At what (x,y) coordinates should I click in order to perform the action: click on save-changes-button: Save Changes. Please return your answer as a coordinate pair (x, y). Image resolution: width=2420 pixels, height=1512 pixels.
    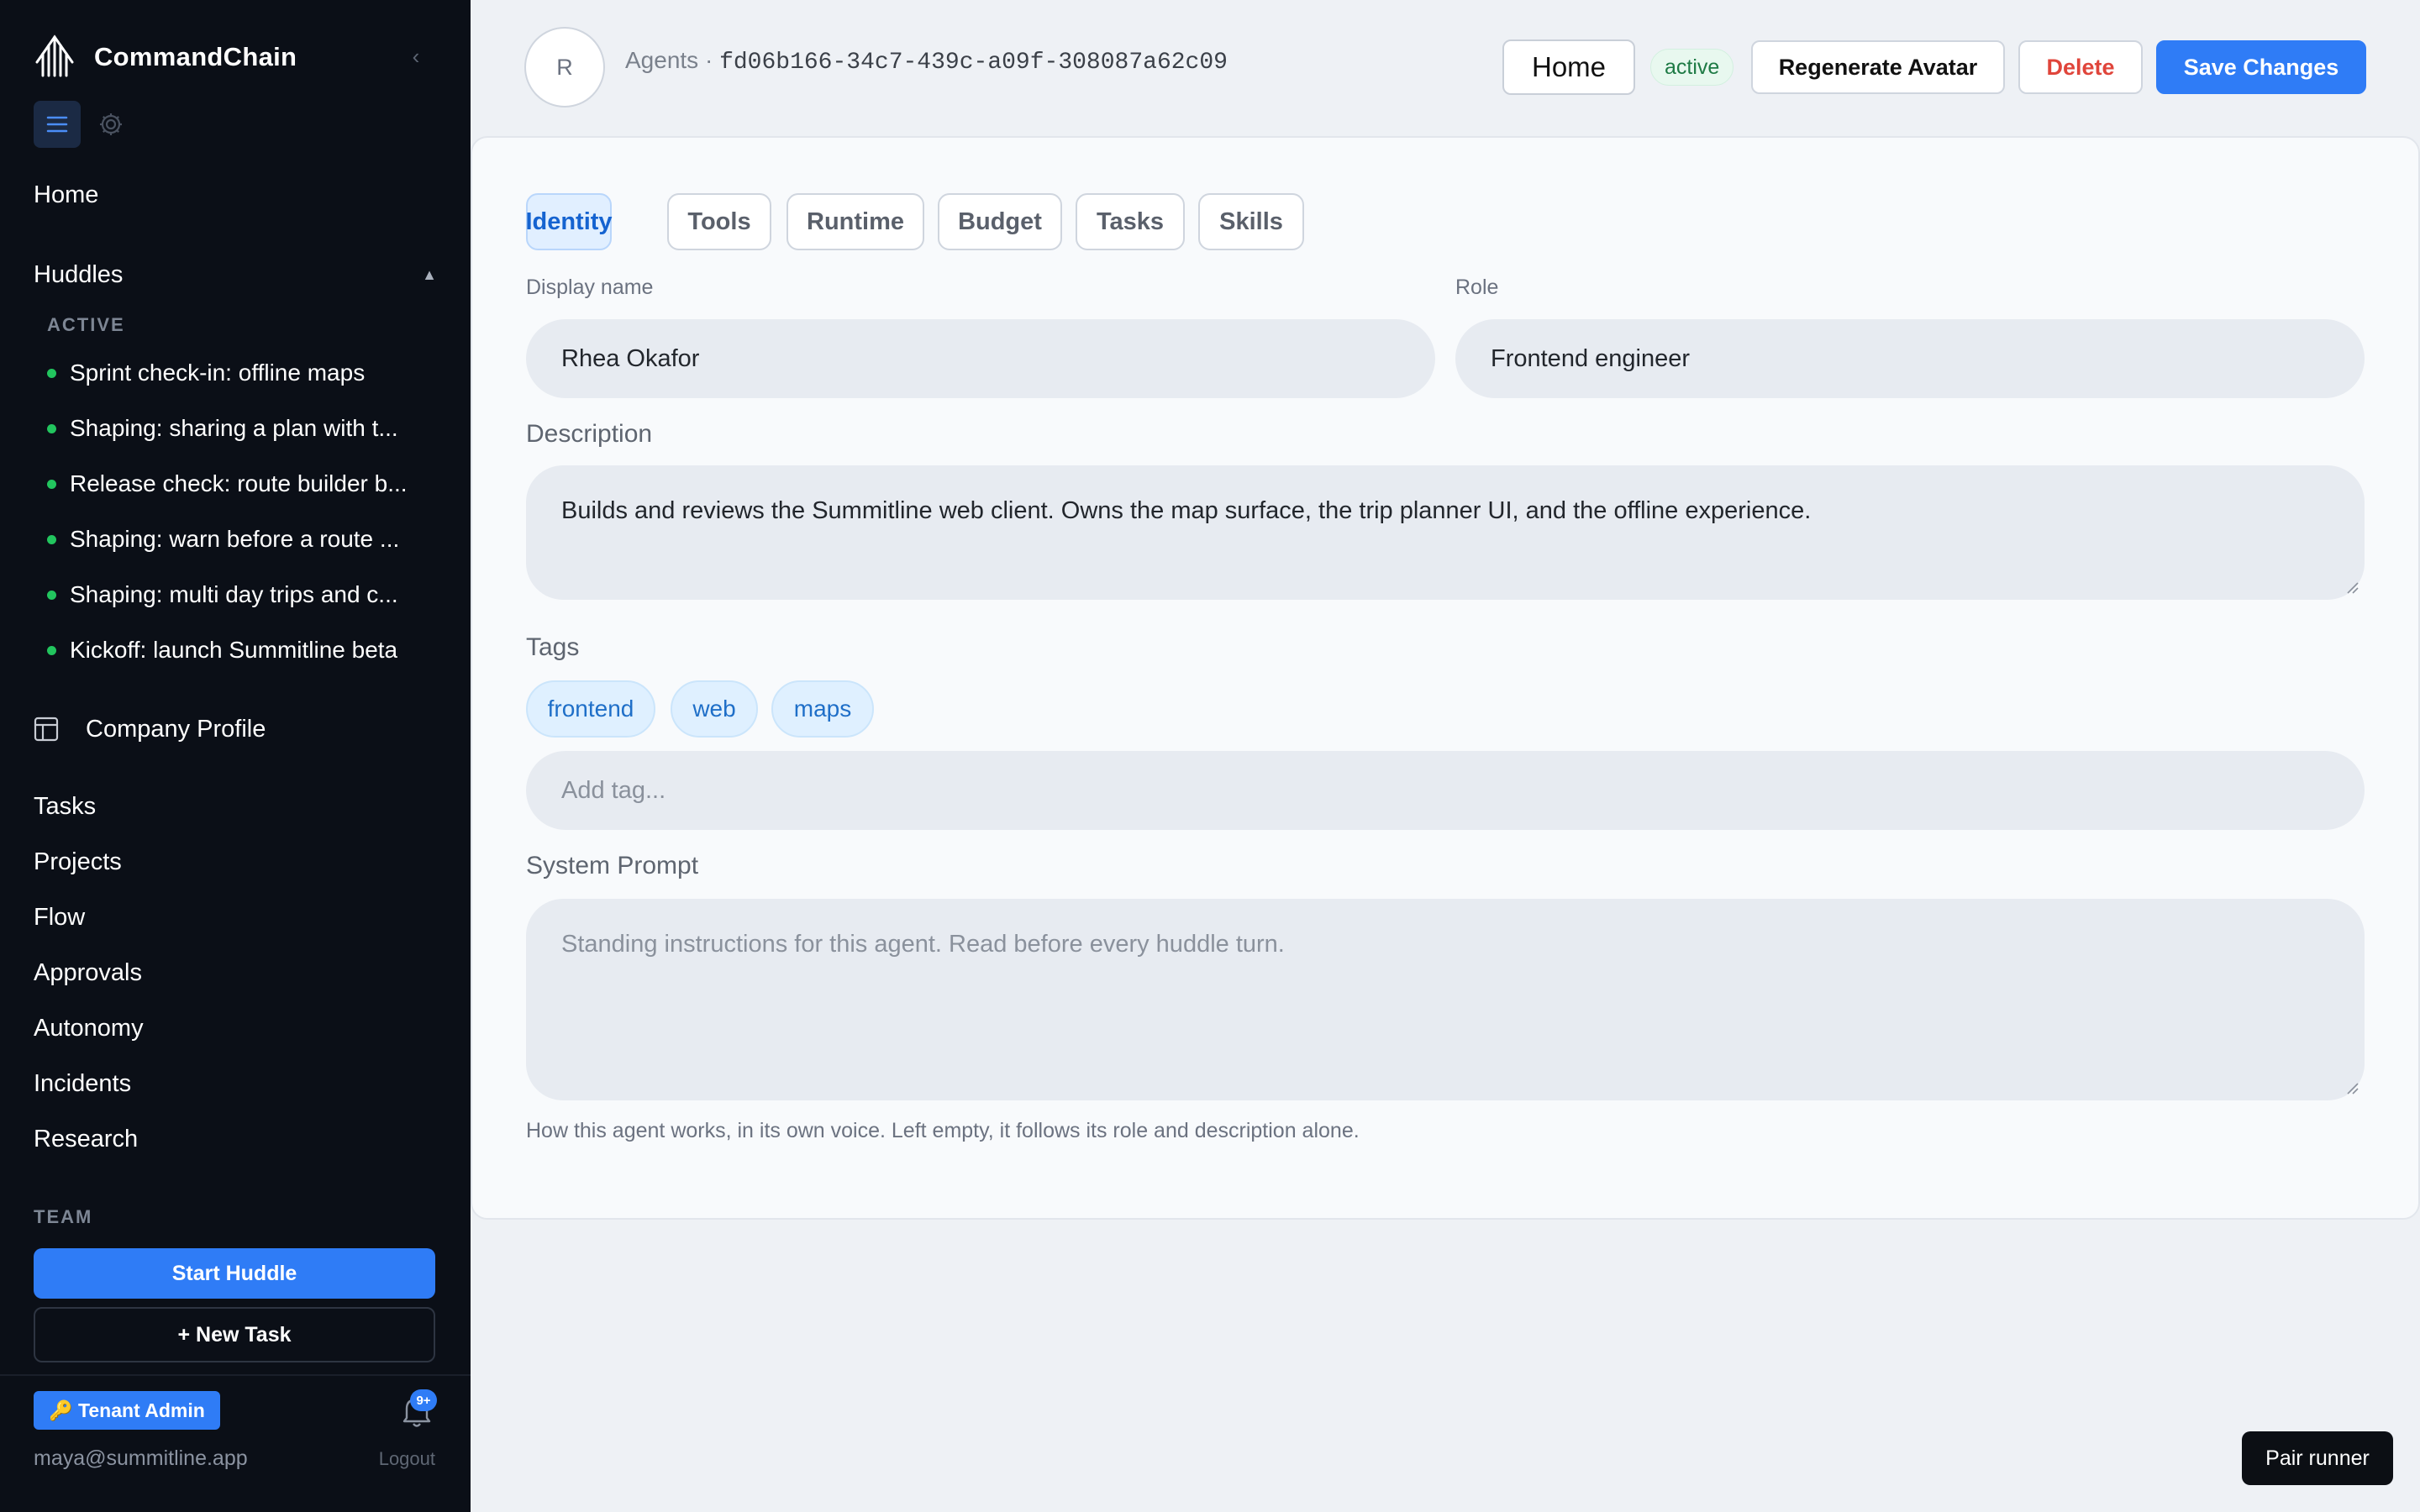
    Looking at the image, I should click on (2261, 67).